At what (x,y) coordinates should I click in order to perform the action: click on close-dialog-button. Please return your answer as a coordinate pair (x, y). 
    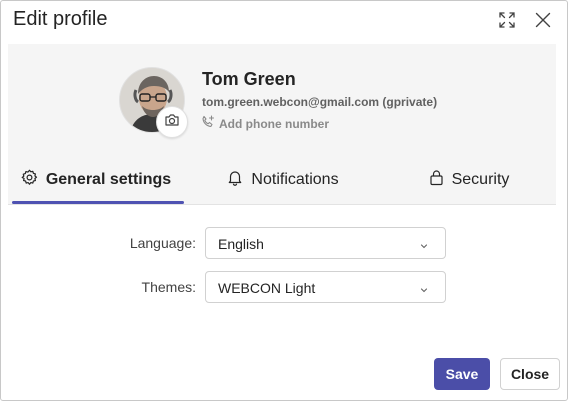
    Looking at the image, I should click on (543, 22).